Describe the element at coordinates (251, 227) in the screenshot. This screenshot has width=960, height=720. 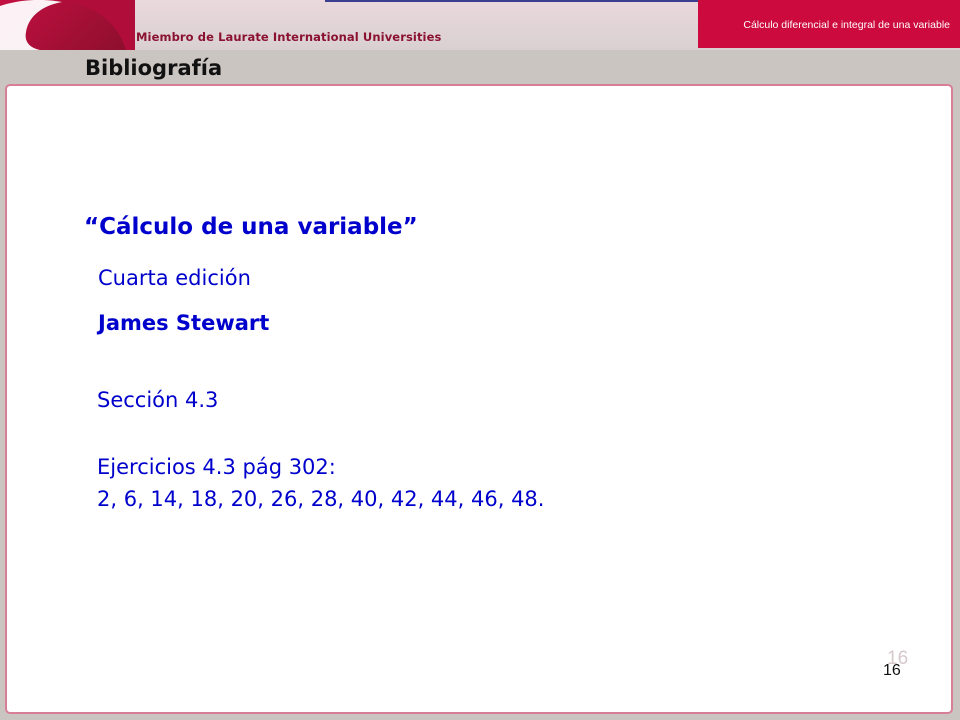
I see `book-title: “Cálculo de una variable”` at that location.